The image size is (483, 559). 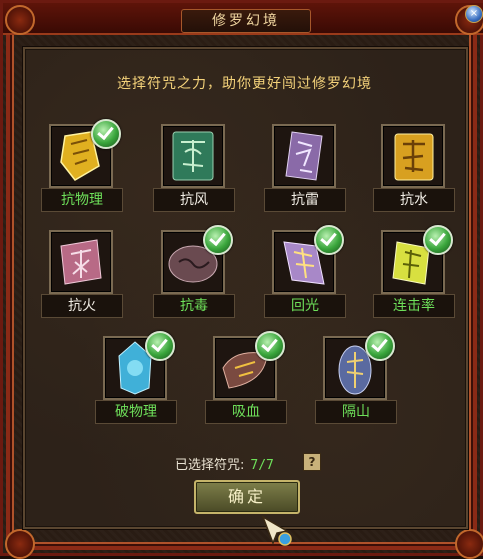 What do you see at coordinates (244, 84) in the screenshot?
I see `instruction-text: 选择符咒之力，助你更好闯过修罗幻境` at bounding box center [244, 84].